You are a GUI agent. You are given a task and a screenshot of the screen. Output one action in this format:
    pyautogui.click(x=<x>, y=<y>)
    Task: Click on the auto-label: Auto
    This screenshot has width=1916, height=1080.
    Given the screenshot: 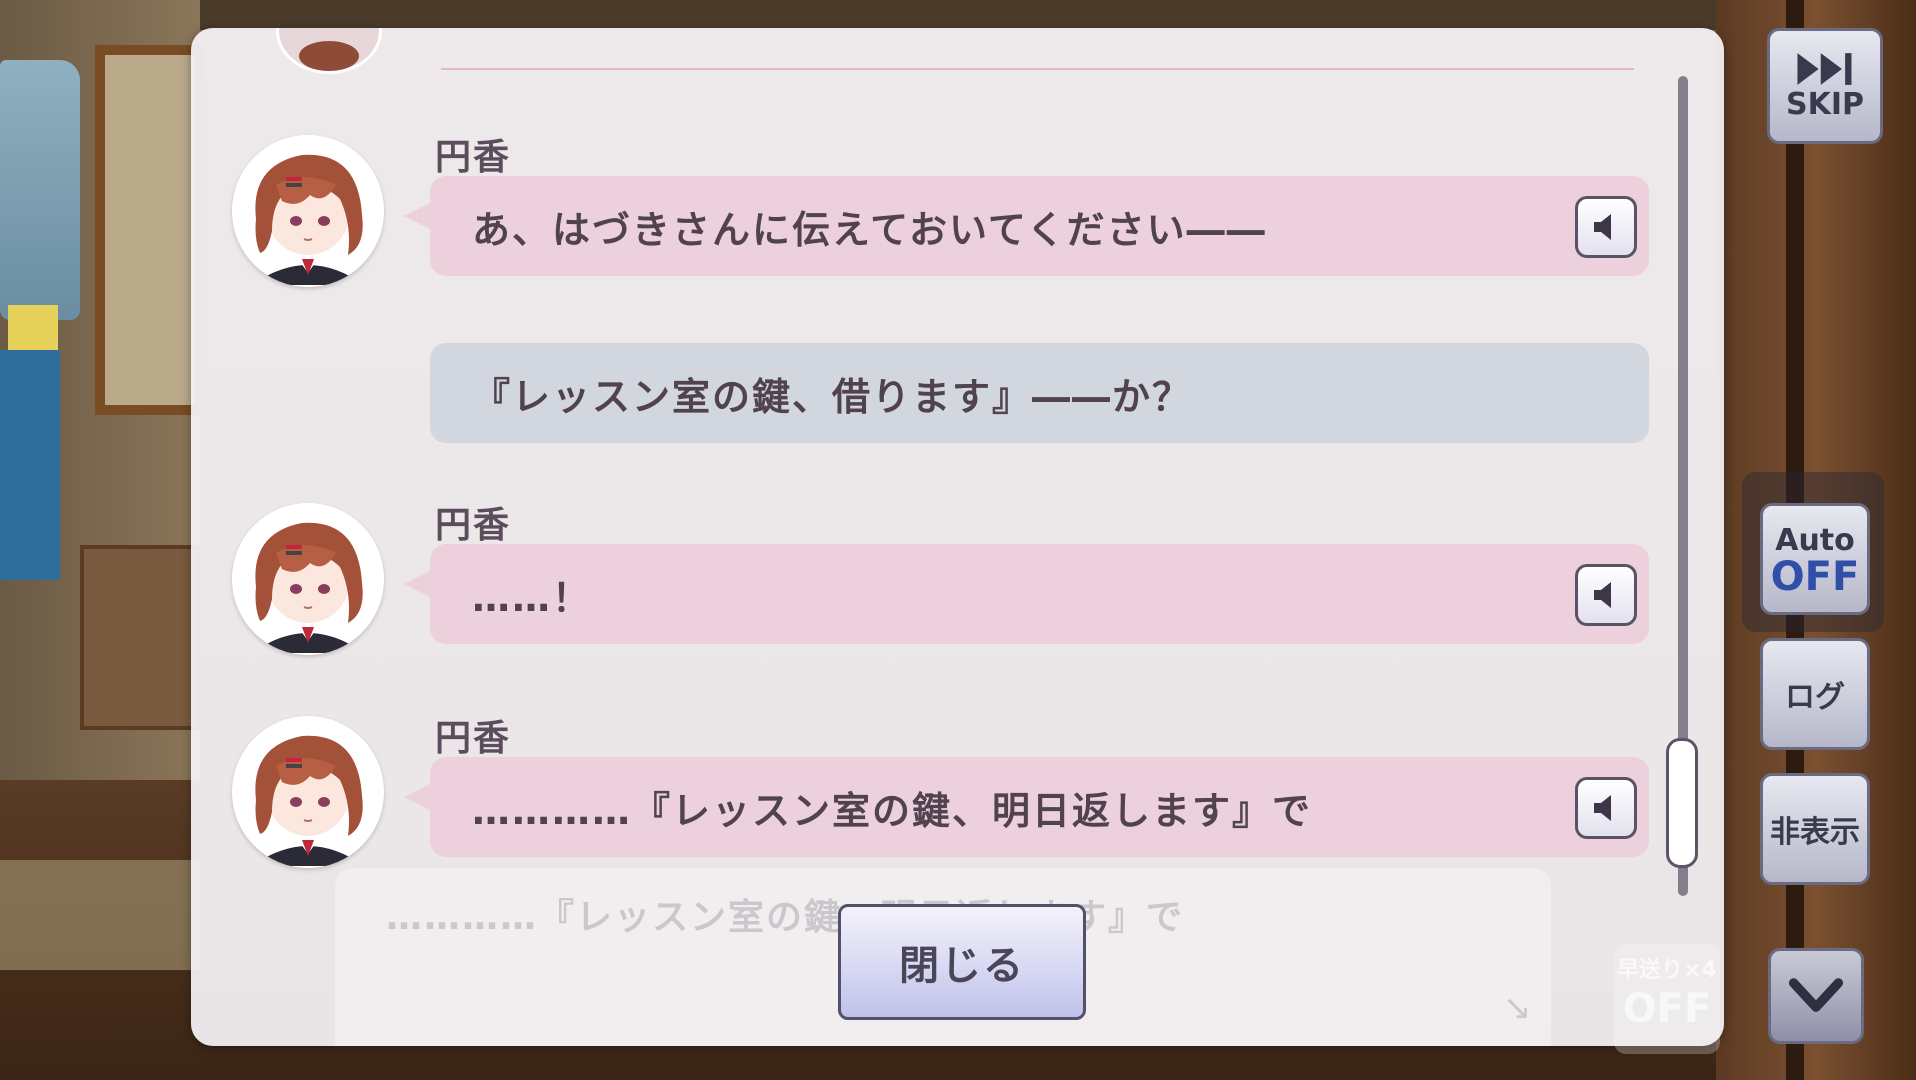 What is the action you would take?
    pyautogui.click(x=1815, y=540)
    